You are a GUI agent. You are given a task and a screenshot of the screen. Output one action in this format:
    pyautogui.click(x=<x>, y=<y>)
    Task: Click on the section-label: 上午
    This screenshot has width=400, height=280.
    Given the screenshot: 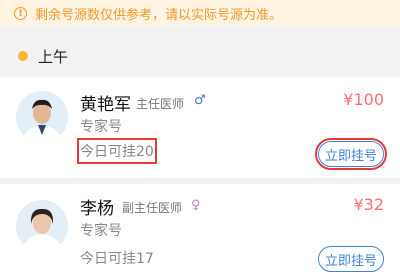 What is the action you would take?
    pyautogui.click(x=53, y=56)
    